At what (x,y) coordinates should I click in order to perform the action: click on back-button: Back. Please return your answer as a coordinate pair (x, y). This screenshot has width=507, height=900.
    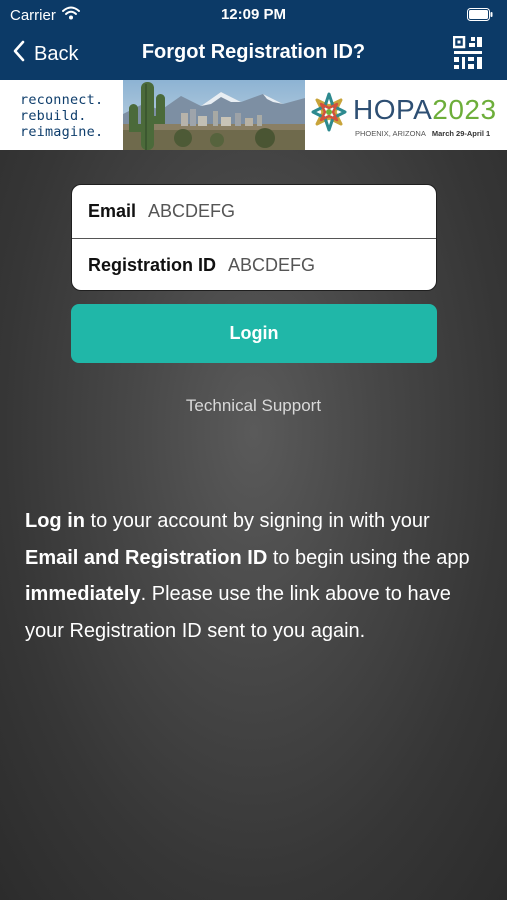
    Looking at the image, I should click on (45, 54).